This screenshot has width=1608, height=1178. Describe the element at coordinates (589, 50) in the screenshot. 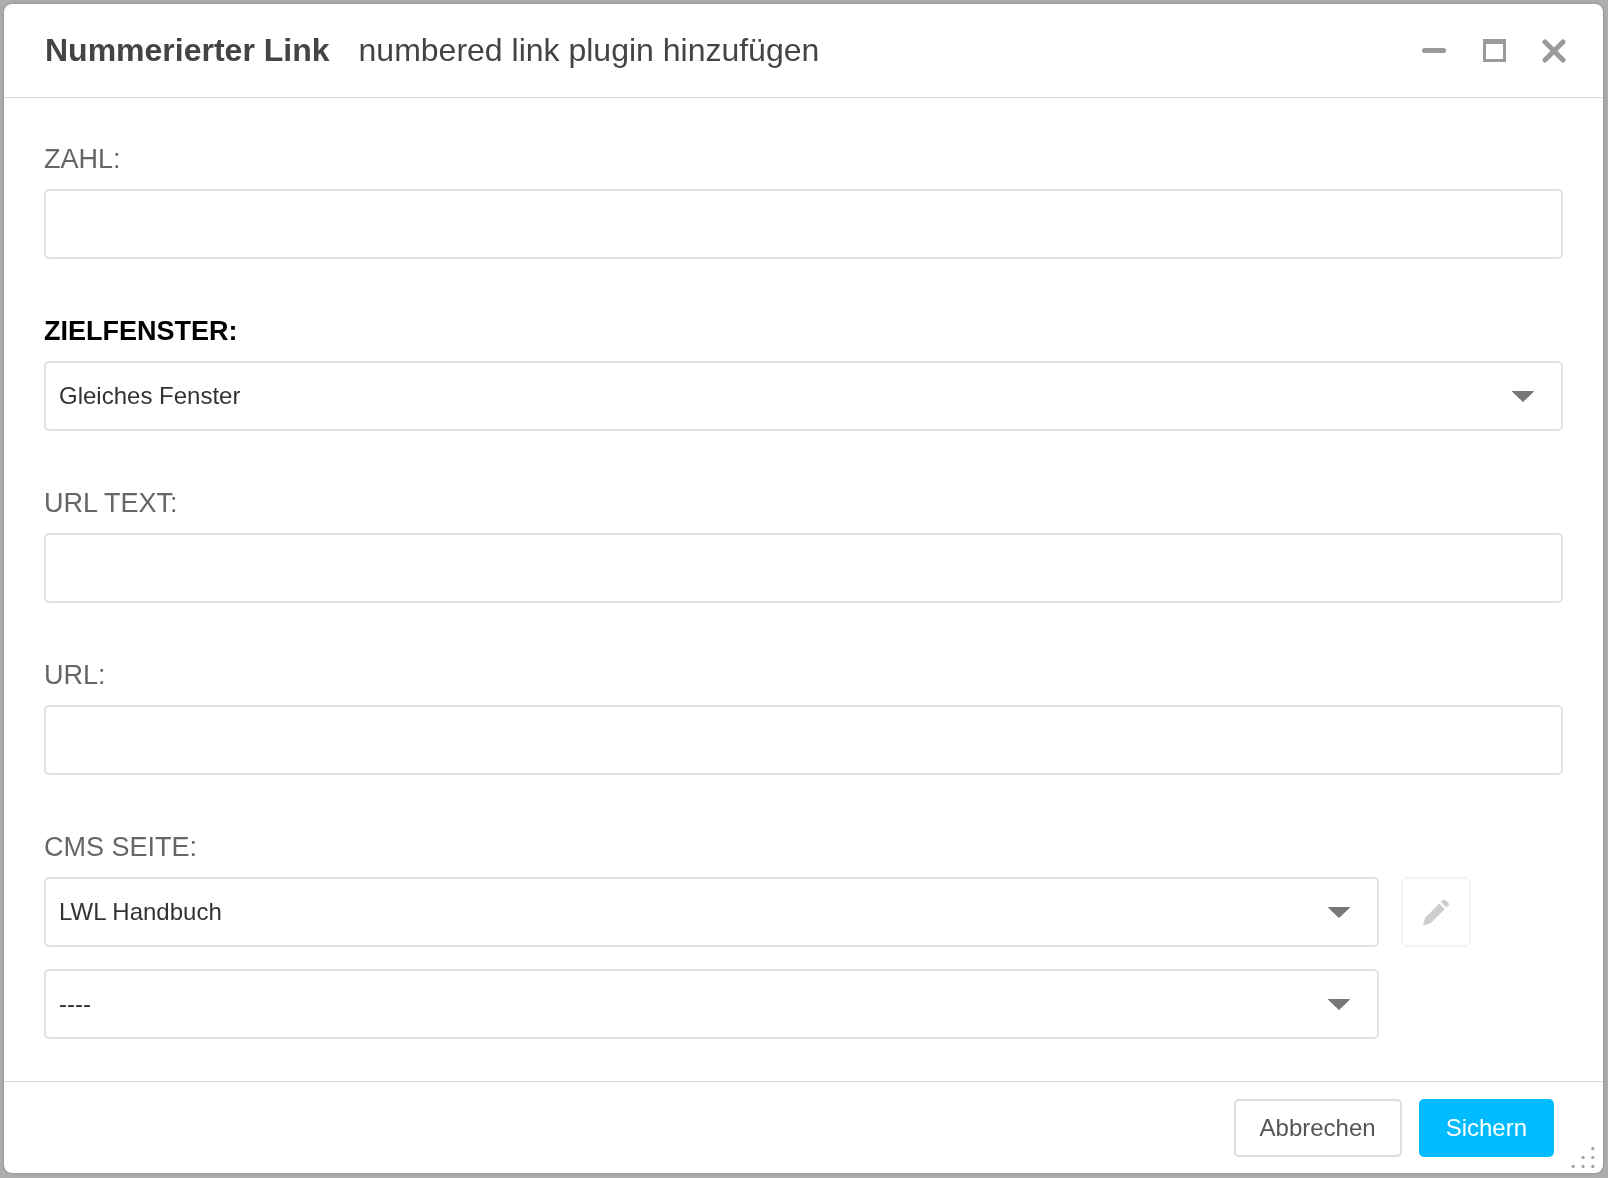

I see `dialog-subtitle: numbered link plugin hinzufügen` at that location.